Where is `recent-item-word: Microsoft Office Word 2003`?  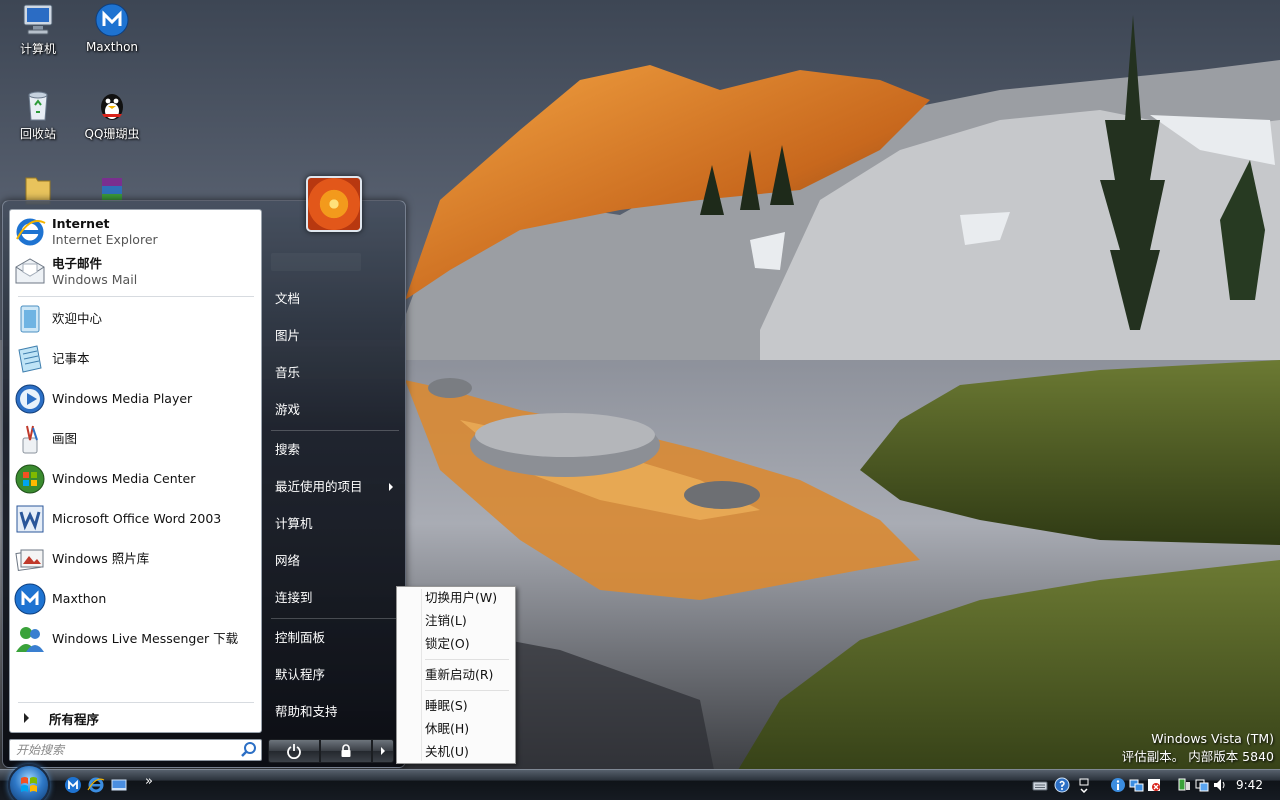 recent-item-word: Microsoft Office Word 2003 is located at coordinates (136, 519).